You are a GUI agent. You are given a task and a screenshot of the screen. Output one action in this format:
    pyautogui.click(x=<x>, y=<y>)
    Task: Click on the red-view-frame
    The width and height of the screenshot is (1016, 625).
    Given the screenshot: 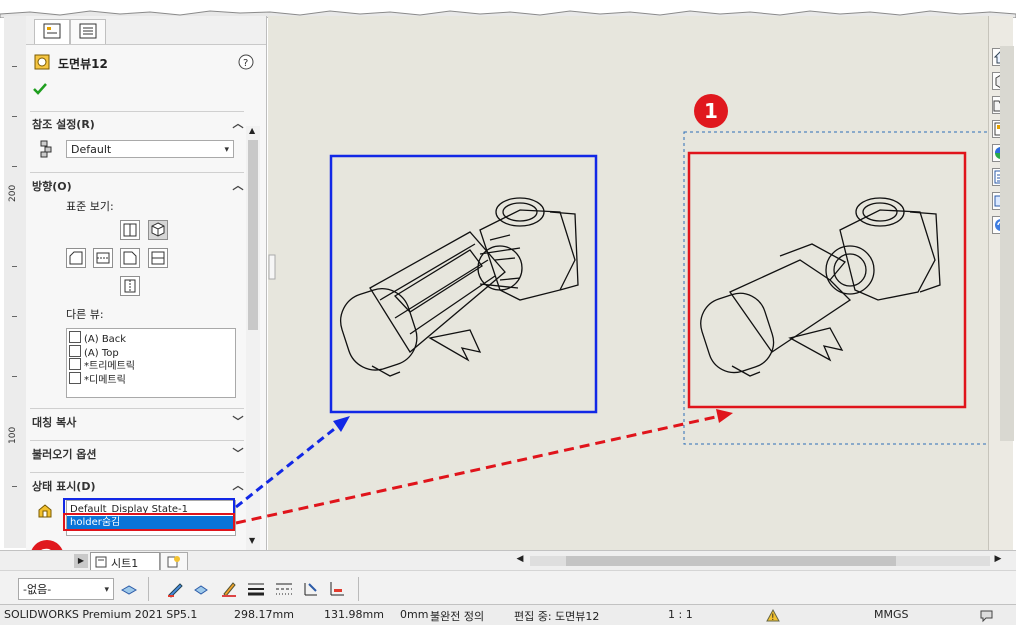 What is the action you would take?
    pyautogui.click(x=827, y=280)
    